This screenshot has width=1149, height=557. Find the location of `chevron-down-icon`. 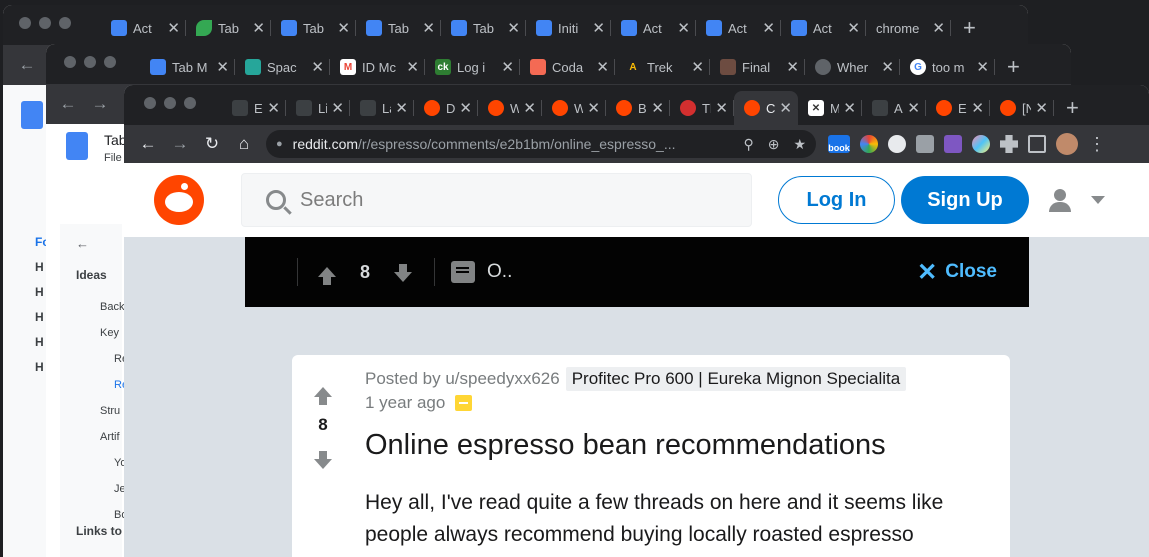

chevron-down-icon is located at coordinates (1098, 200).